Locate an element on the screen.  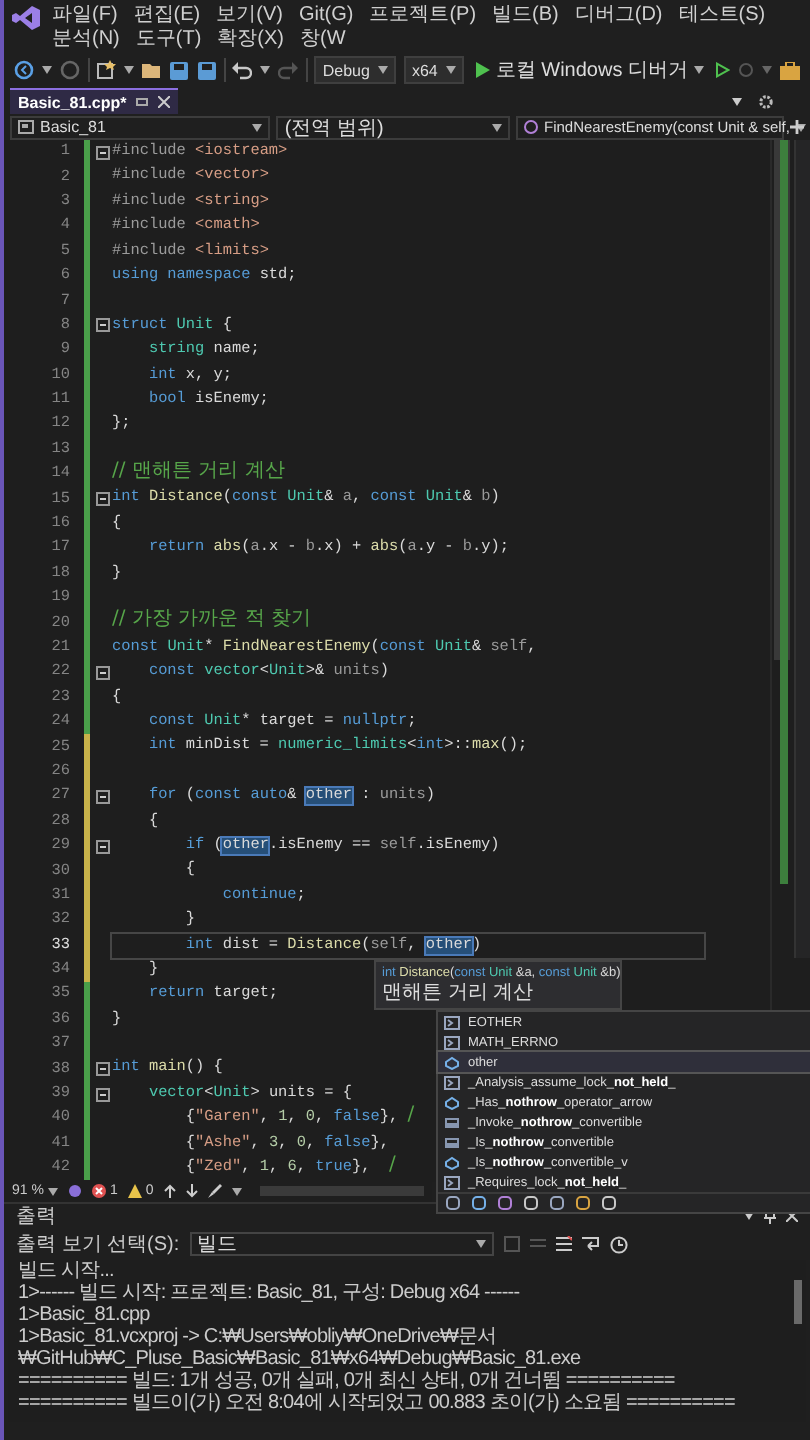
output-line: 1>------ 빌드 시작: 프로젝트: Basic_81, 구성: Debug x64 ------ is located at coordinates (270, 1292).